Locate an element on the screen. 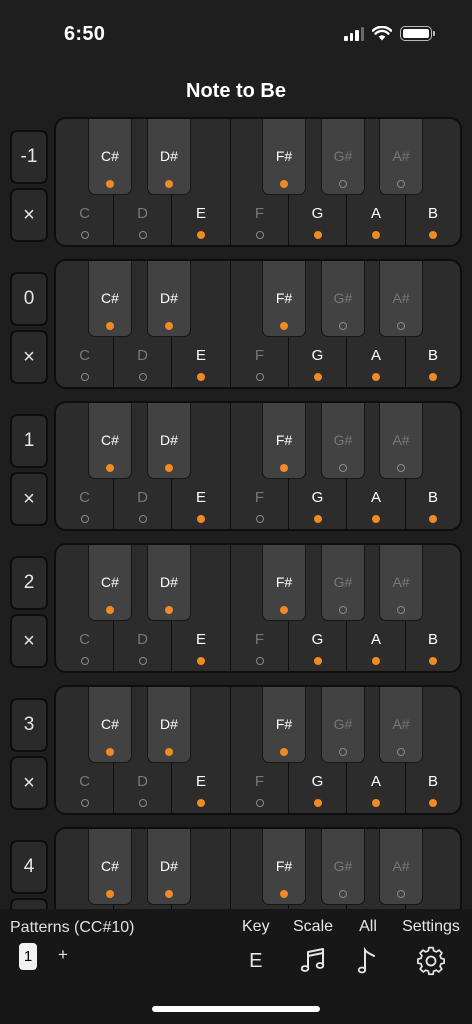 The image size is (472, 1024). page-title: Note to Be is located at coordinates (236, 91).